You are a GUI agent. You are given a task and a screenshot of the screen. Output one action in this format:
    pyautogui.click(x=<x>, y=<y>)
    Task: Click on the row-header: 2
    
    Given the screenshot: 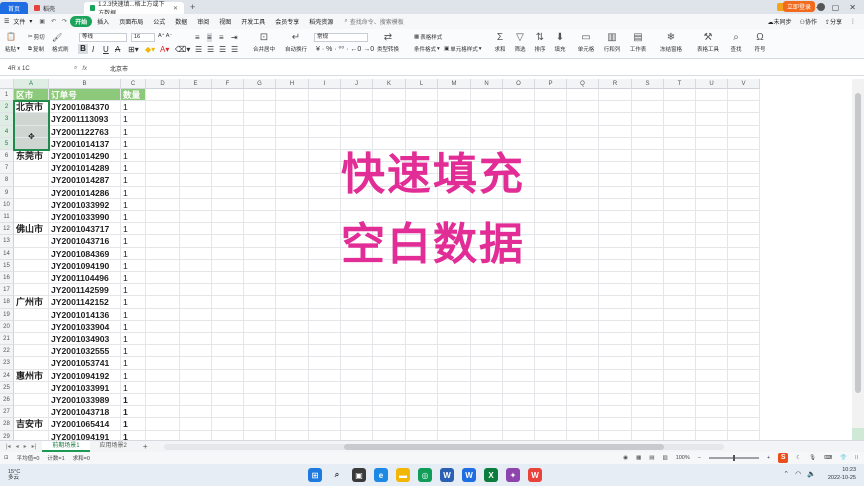 What is the action you would take?
    pyautogui.click(x=7, y=107)
    